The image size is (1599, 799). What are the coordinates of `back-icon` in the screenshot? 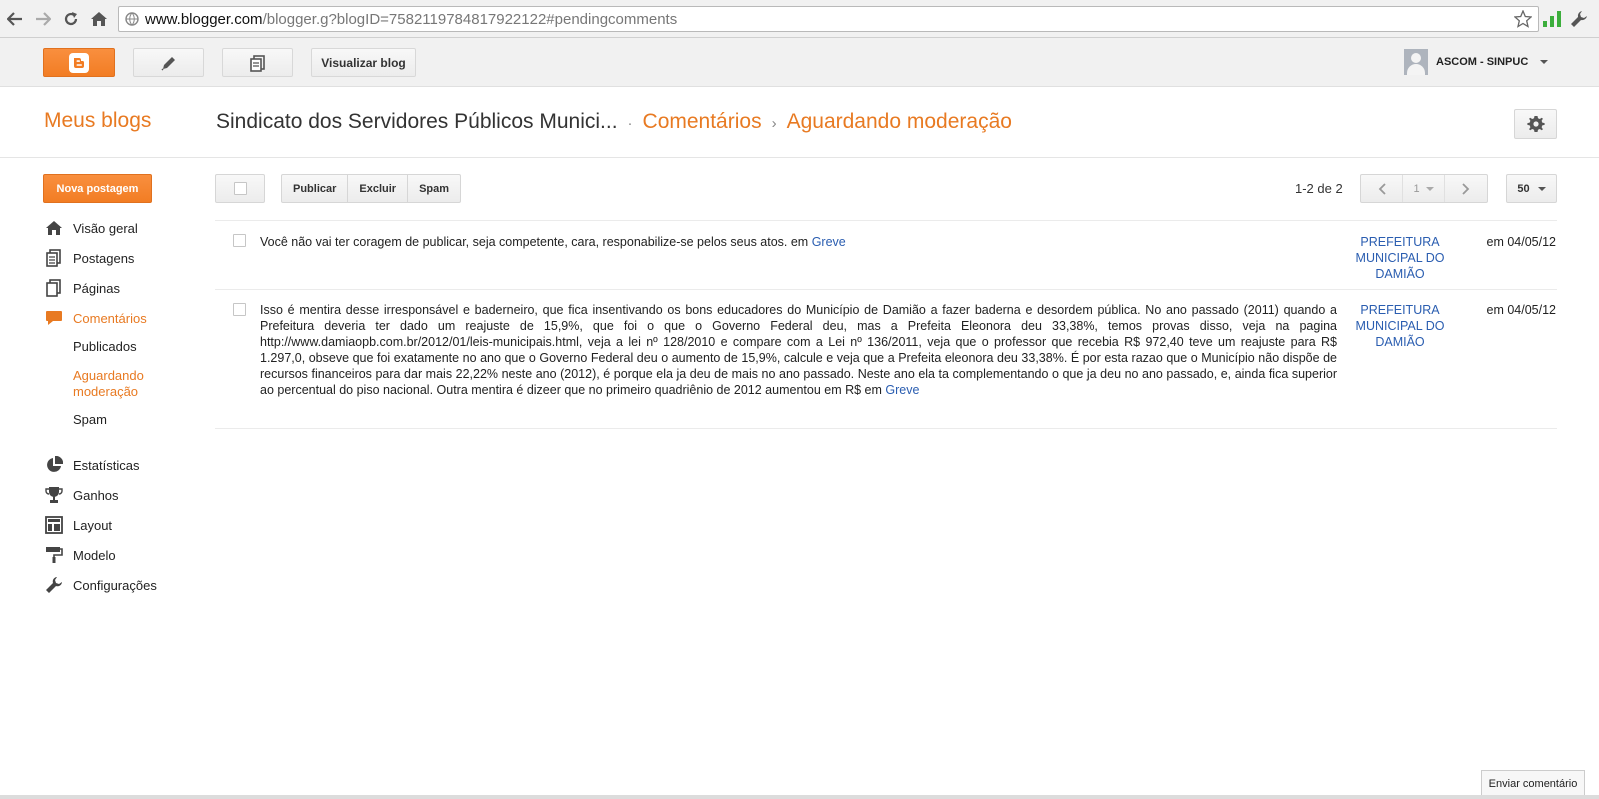 It's located at (15, 19).